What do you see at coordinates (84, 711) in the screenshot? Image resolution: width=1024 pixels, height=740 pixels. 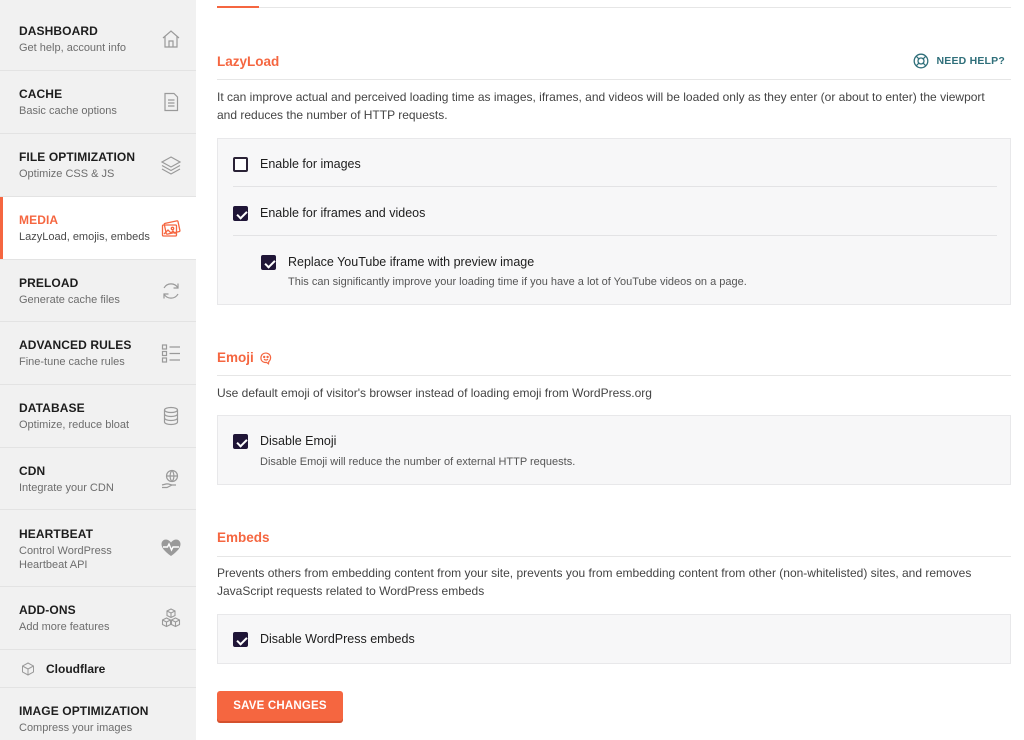 I see `sidebar-item-title: IMAGE OPTIMIZATION` at bounding box center [84, 711].